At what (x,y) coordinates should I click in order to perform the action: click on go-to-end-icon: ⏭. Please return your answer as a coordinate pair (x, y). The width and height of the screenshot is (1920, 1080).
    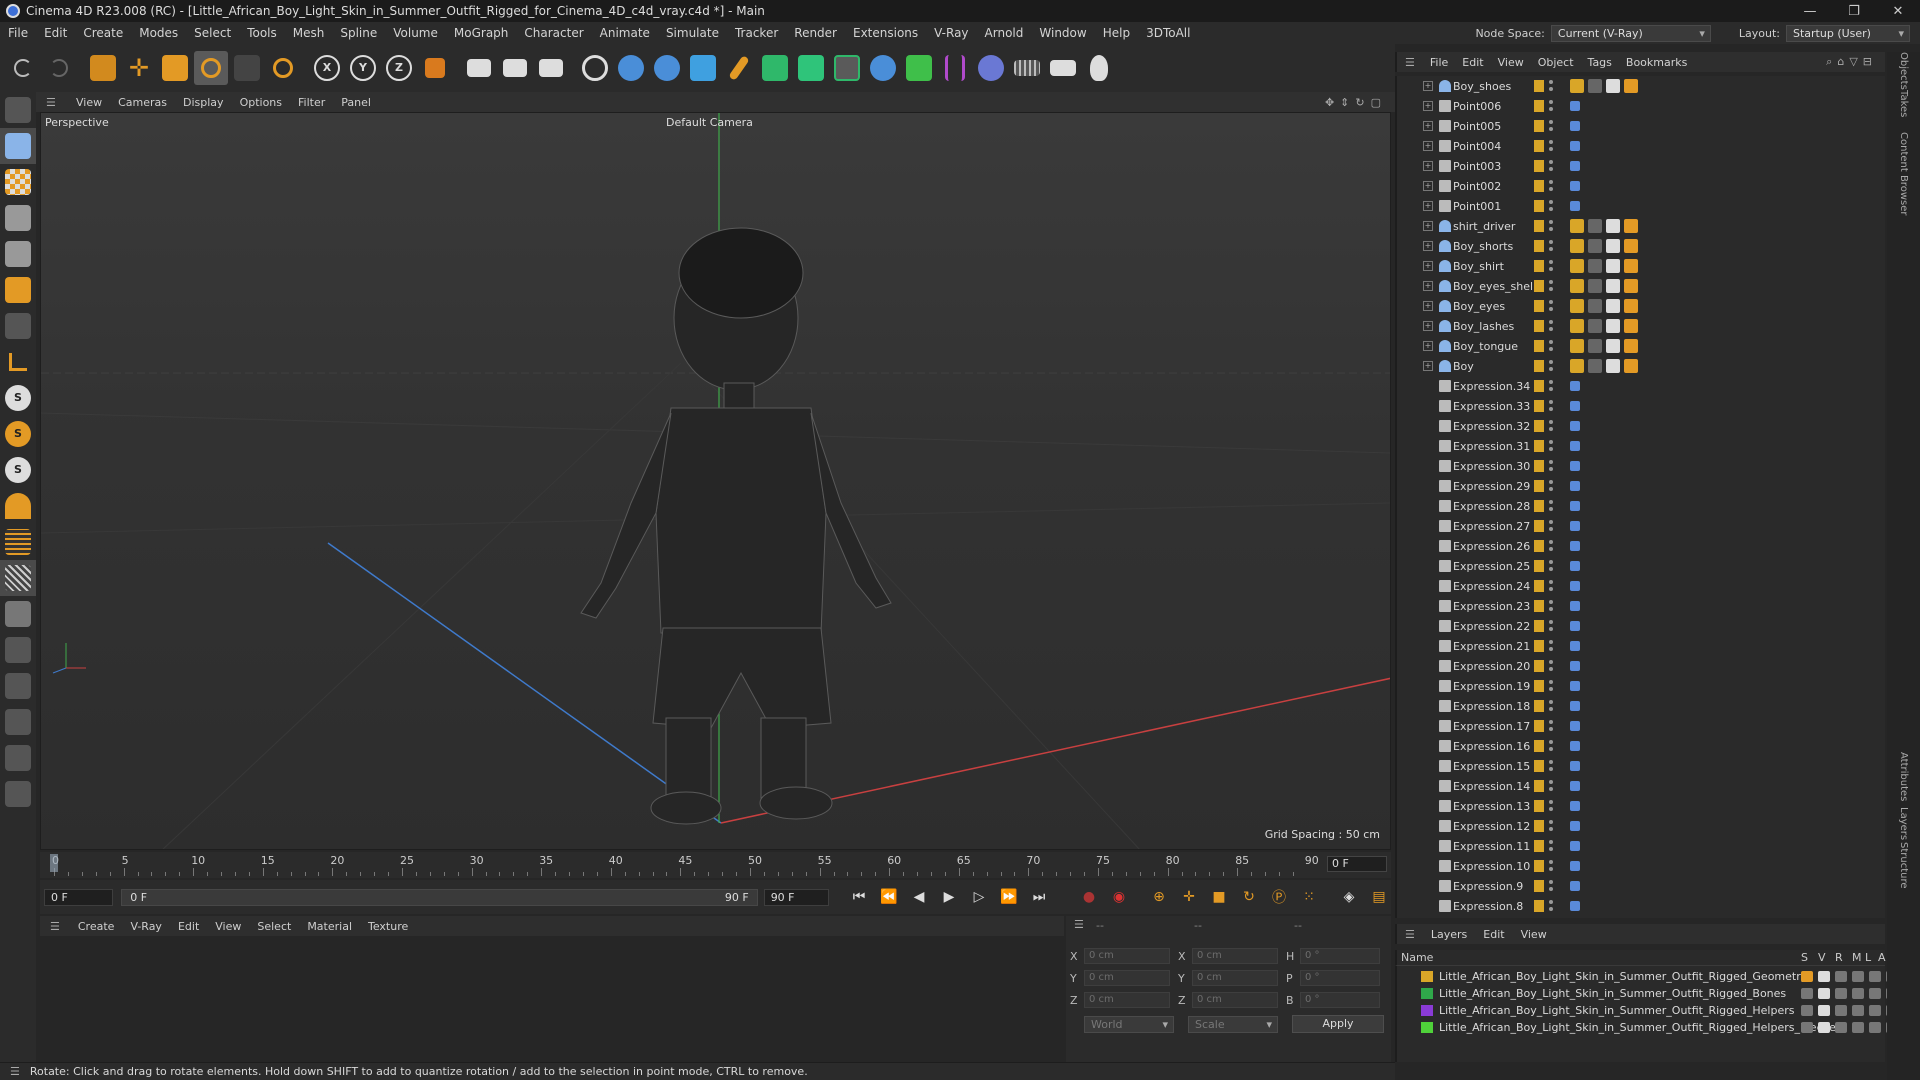
    Looking at the image, I should click on (1039, 897).